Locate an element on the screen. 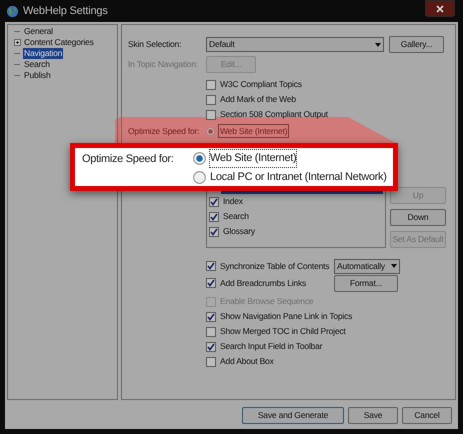 The width and height of the screenshot is (463, 434). button: Cancel is located at coordinates (427, 415).